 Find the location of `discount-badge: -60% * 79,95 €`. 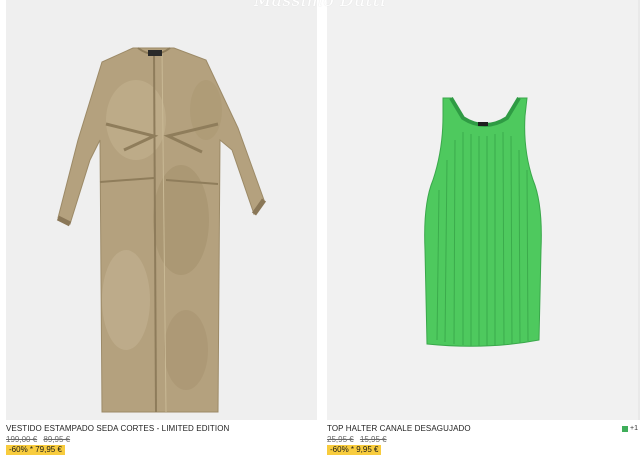

discount-badge: -60% * 79,95 € is located at coordinates (35, 450).